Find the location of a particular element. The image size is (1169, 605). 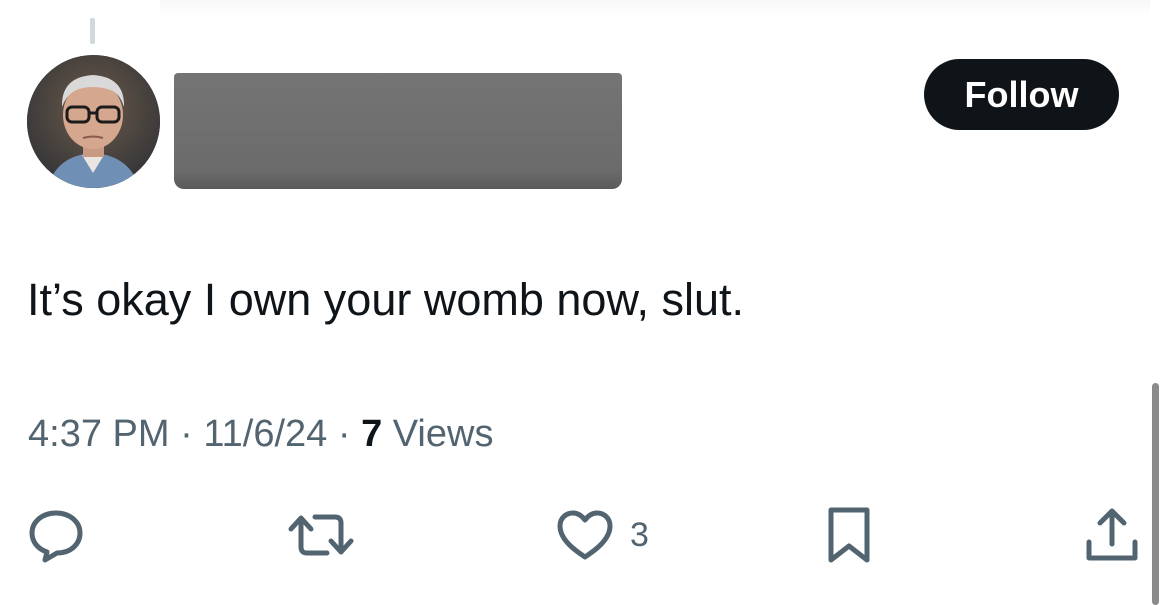

heart-icon is located at coordinates (585, 535).